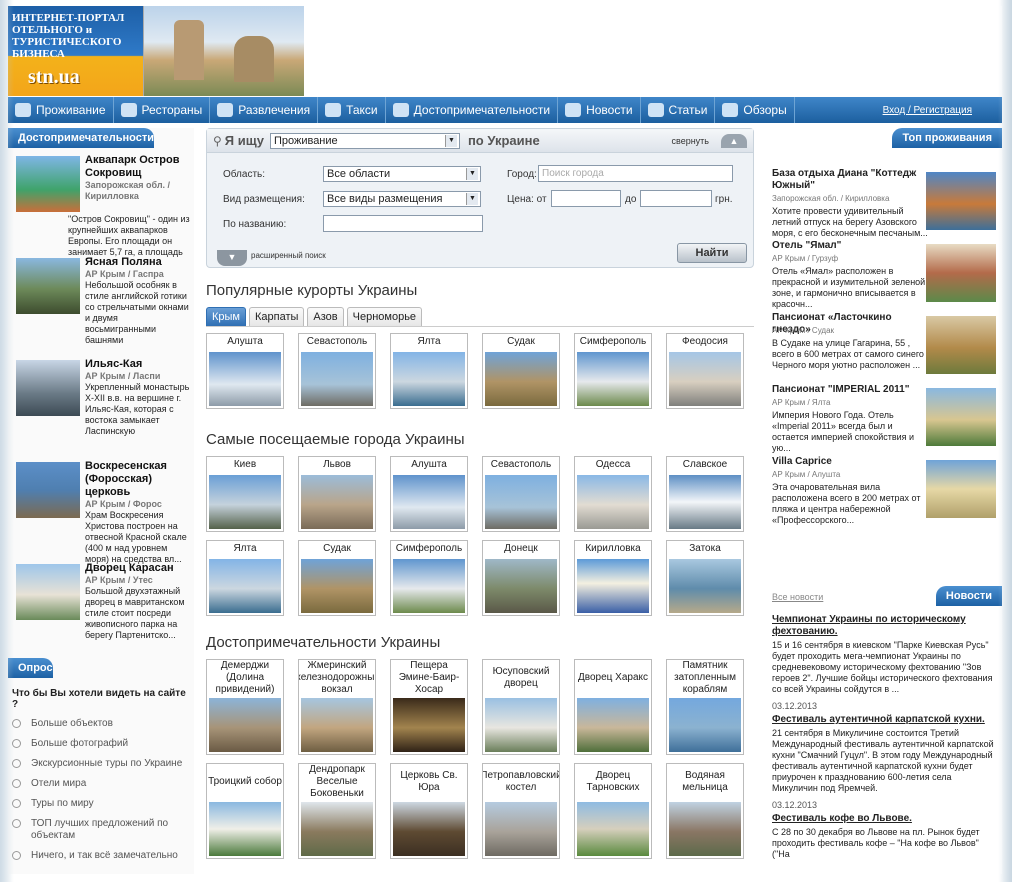  I want to click on city-card: Судак, so click(337, 578).